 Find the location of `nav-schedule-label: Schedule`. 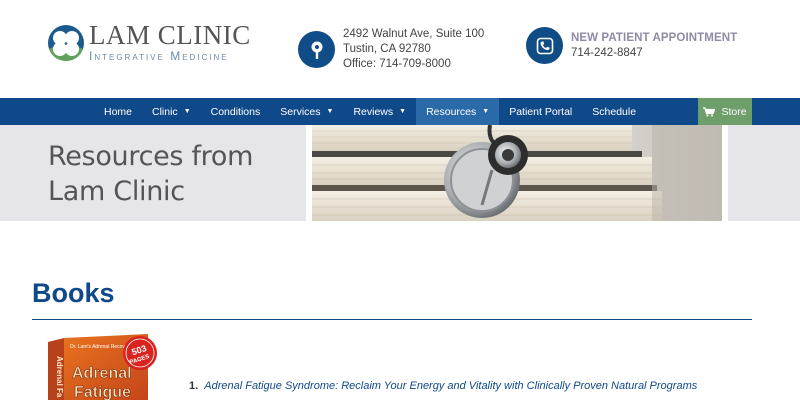

nav-schedule-label: Schedule is located at coordinates (614, 111).